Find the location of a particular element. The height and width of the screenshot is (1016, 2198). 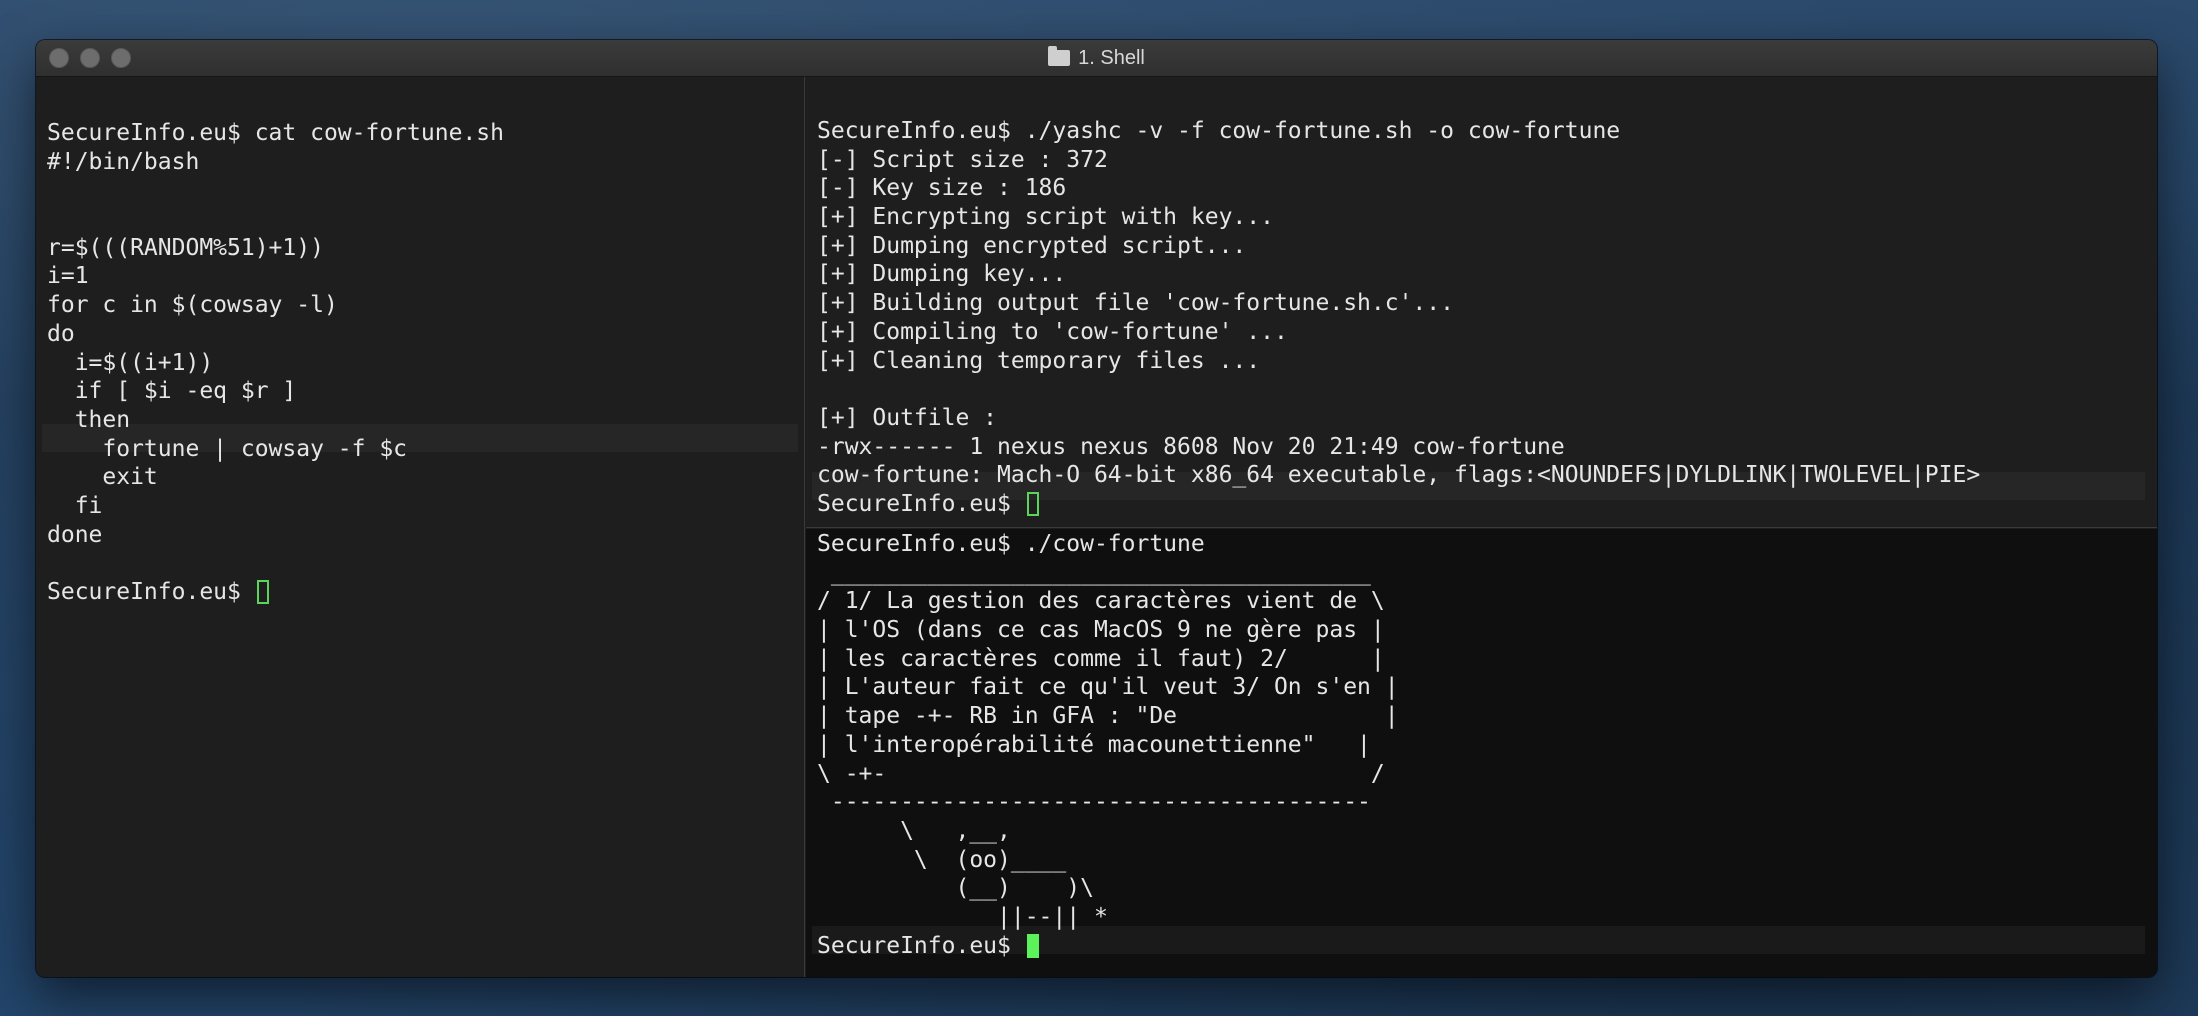

output-line: | l'interopérabilité macounettienne" | is located at coordinates (1094, 744).